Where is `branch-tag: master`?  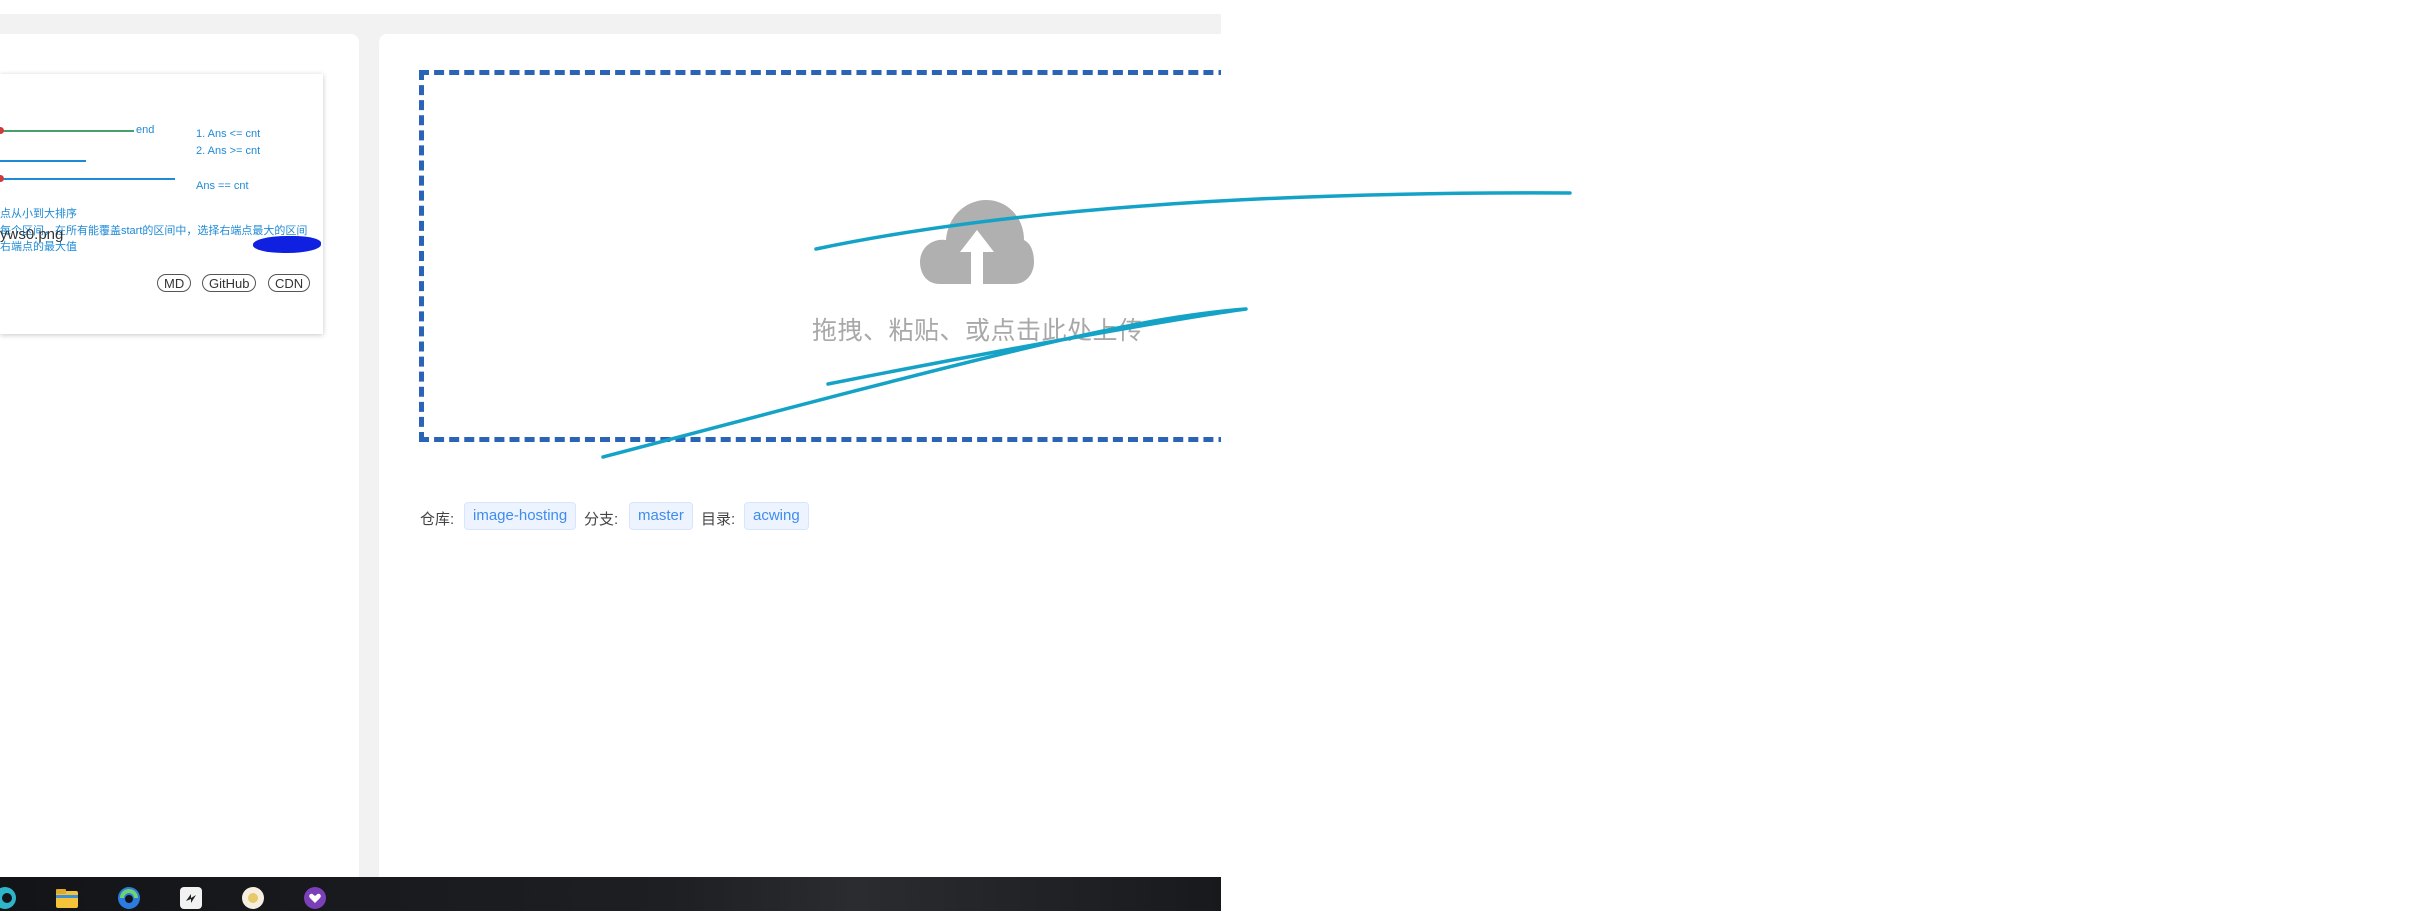
branch-tag: master is located at coordinates (661, 516).